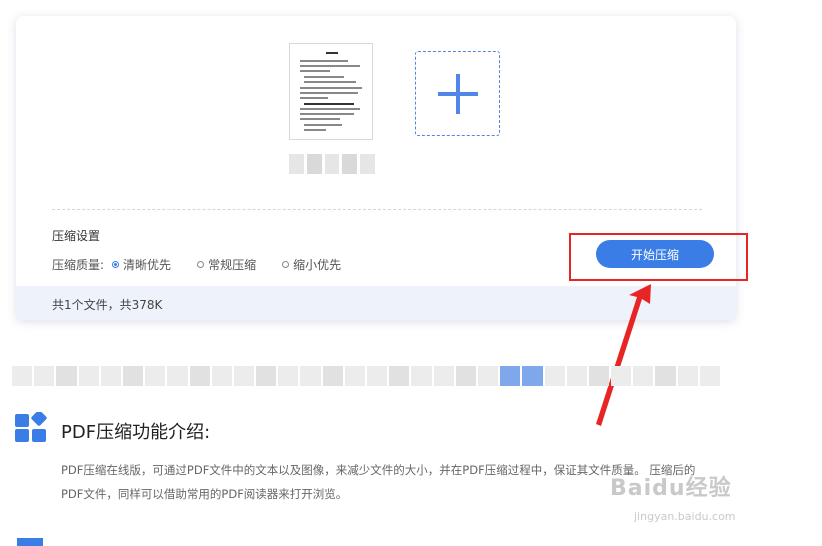 The image size is (822, 546). Describe the element at coordinates (331, 91) in the screenshot. I see `document-thumbnail` at that location.